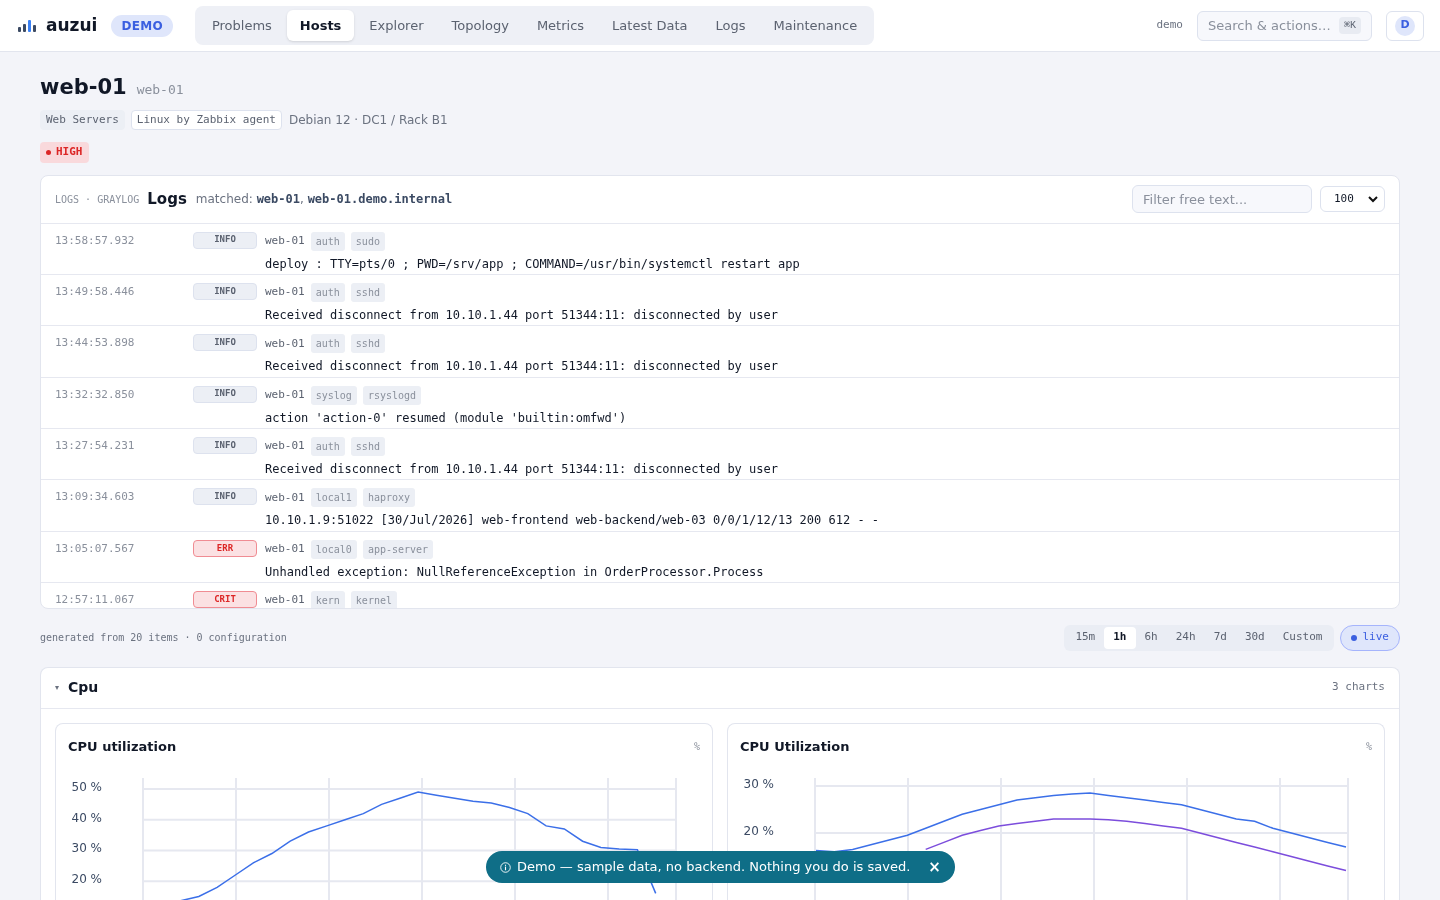 This screenshot has height=900, width=1440. Describe the element at coordinates (95, 497) in the screenshot. I see `log-time: 13:09:34.603` at that location.